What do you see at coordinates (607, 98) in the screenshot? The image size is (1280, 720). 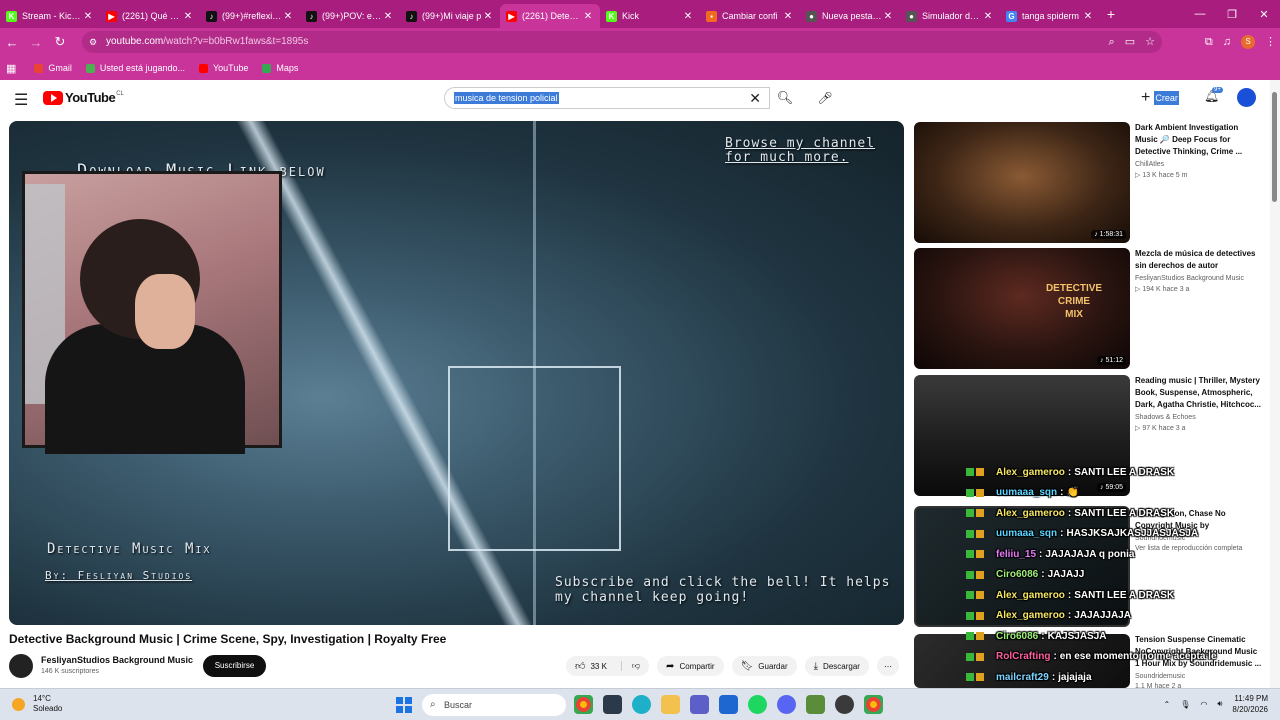 I see `search-input: musica de tension policial ✕` at bounding box center [607, 98].